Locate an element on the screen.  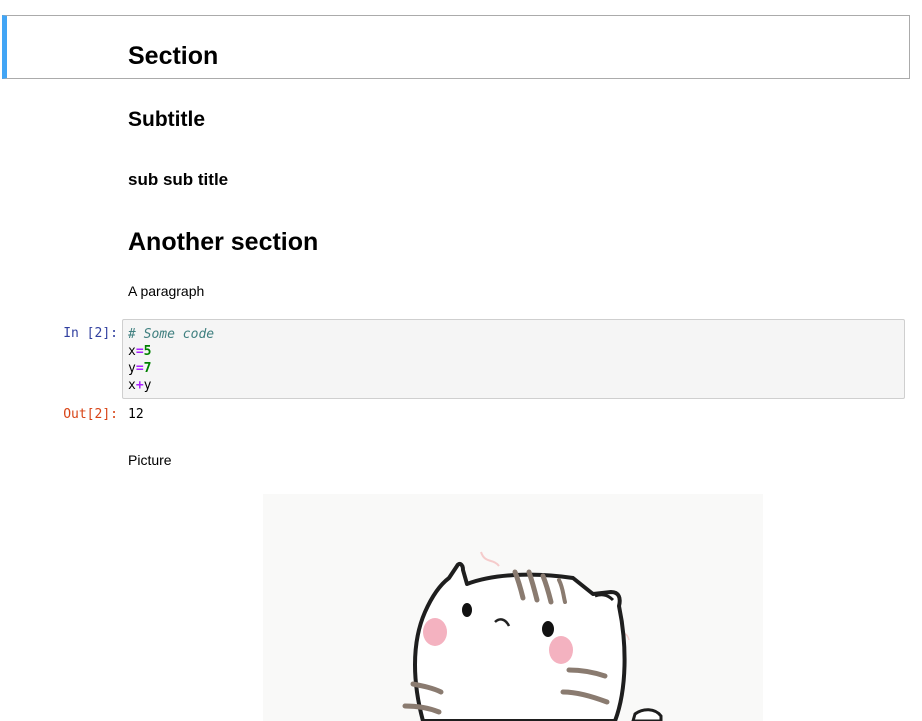
another-section-heading: Another section is located at coordinates (223, 242).